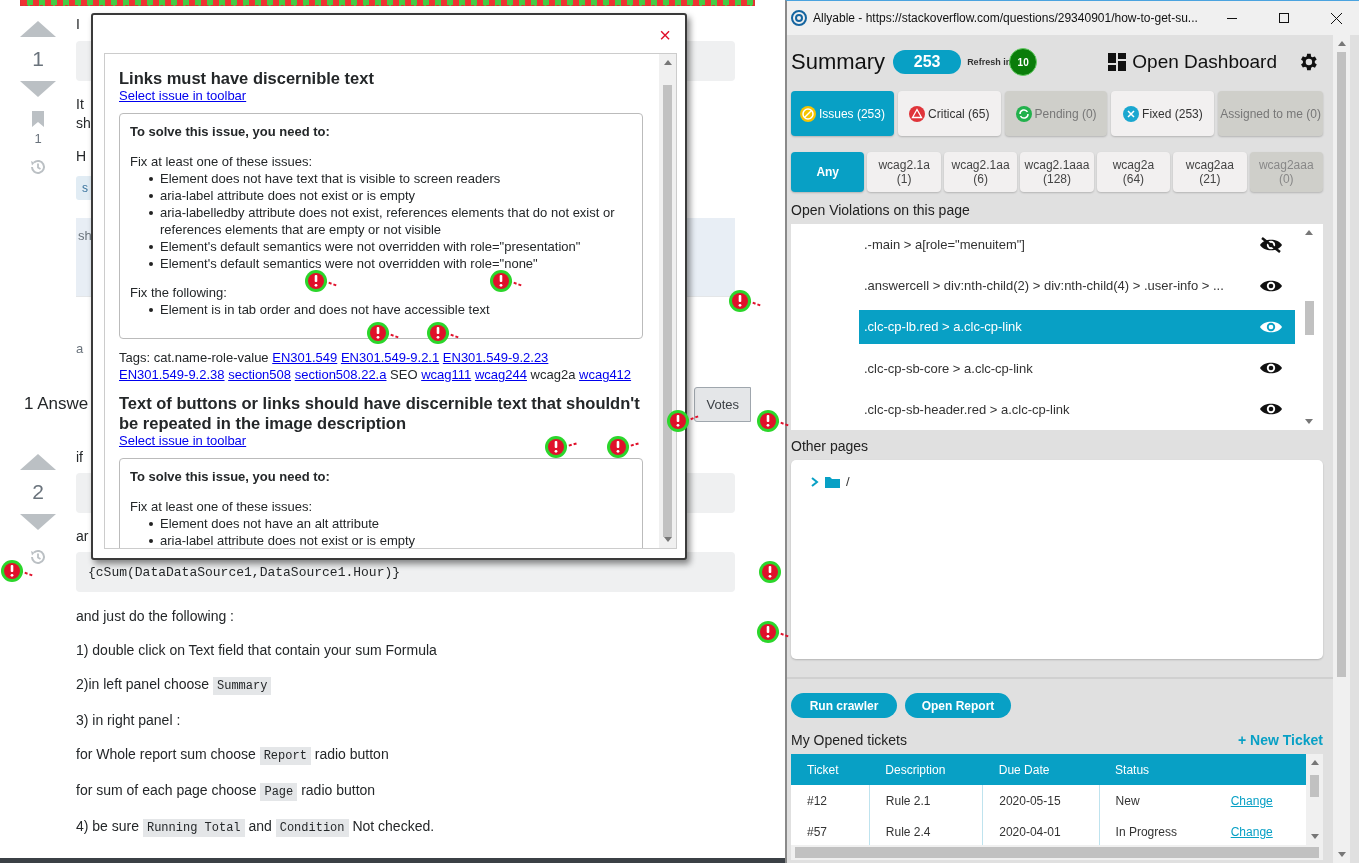 The image size is (1359, 863). What do you see at coordinates (927, 62) in the screenshot?
I see `issue-count: 253` at bounding box center [927, 62].